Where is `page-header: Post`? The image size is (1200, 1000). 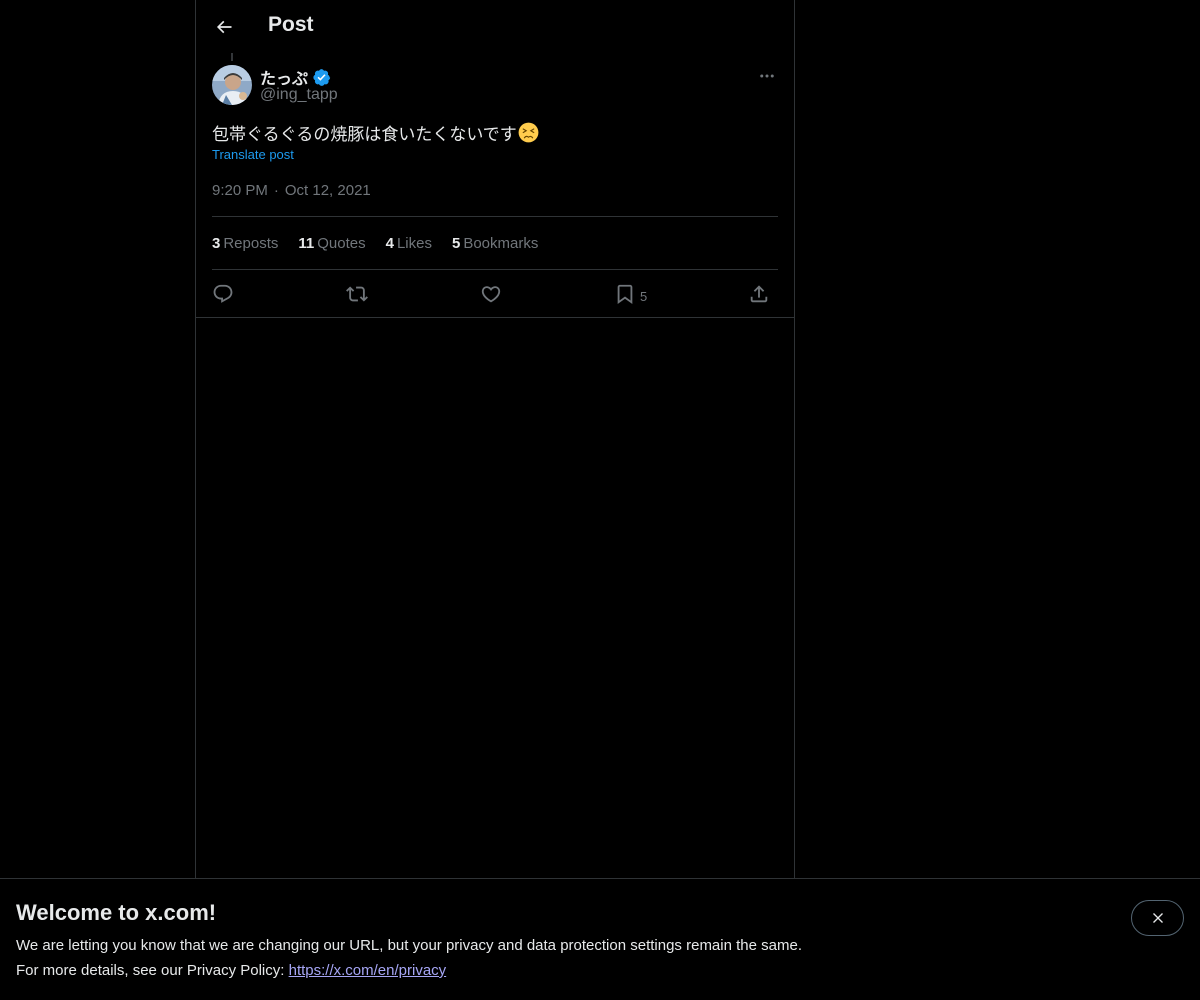 page-header: Post is located at coordinates (495, 27).